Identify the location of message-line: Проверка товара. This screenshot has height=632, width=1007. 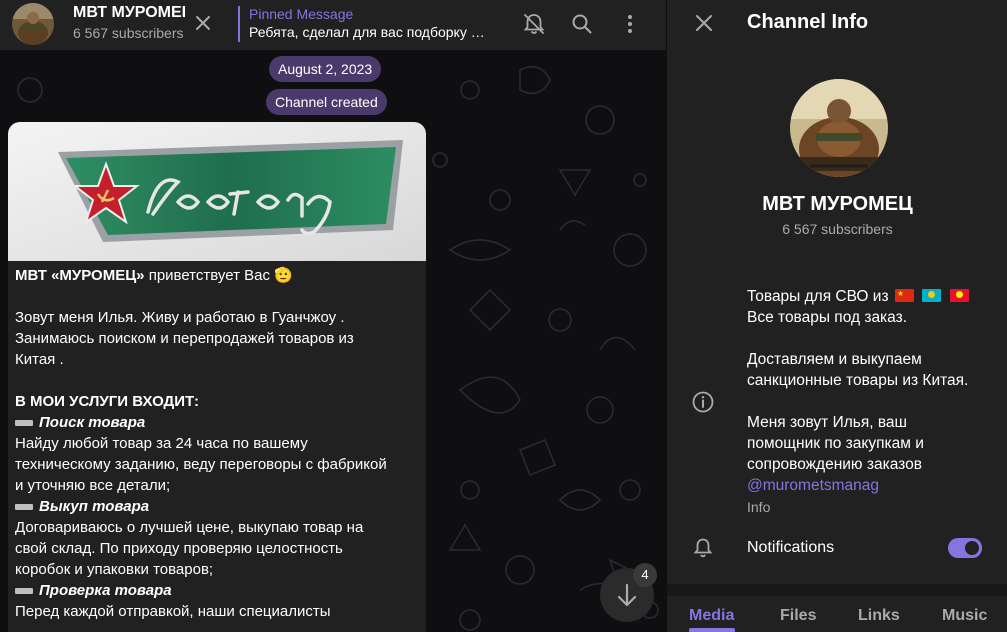
(219, 590).